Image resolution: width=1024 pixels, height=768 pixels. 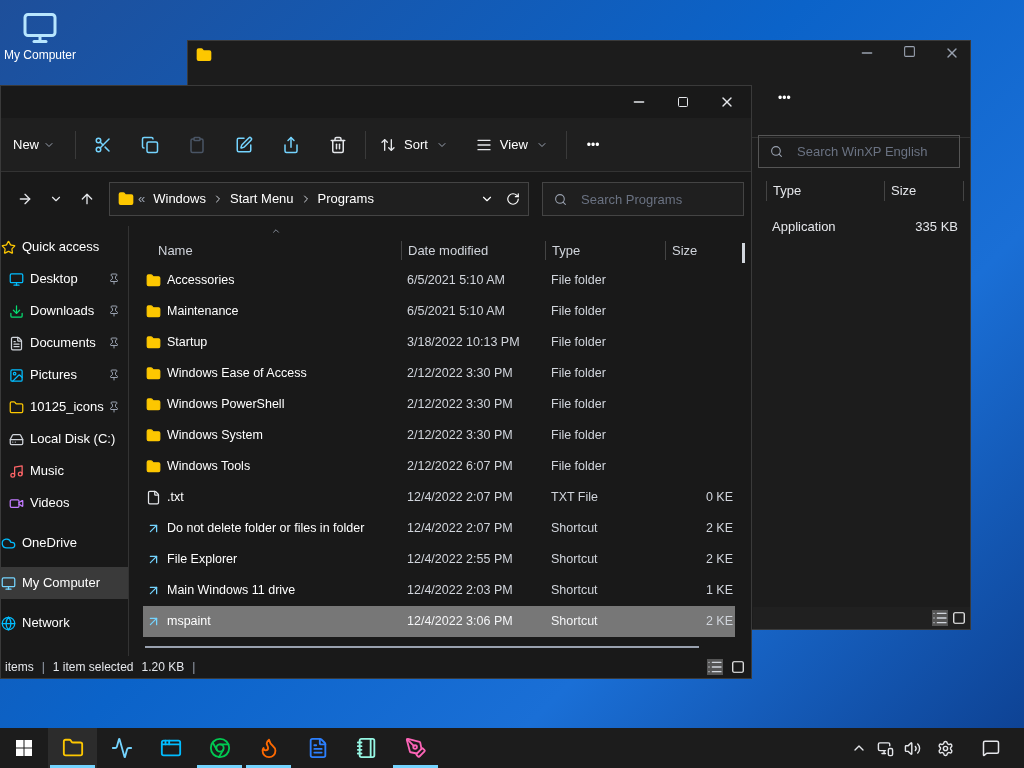 I want to click on taskbar-app, so click(x=72, y=748).